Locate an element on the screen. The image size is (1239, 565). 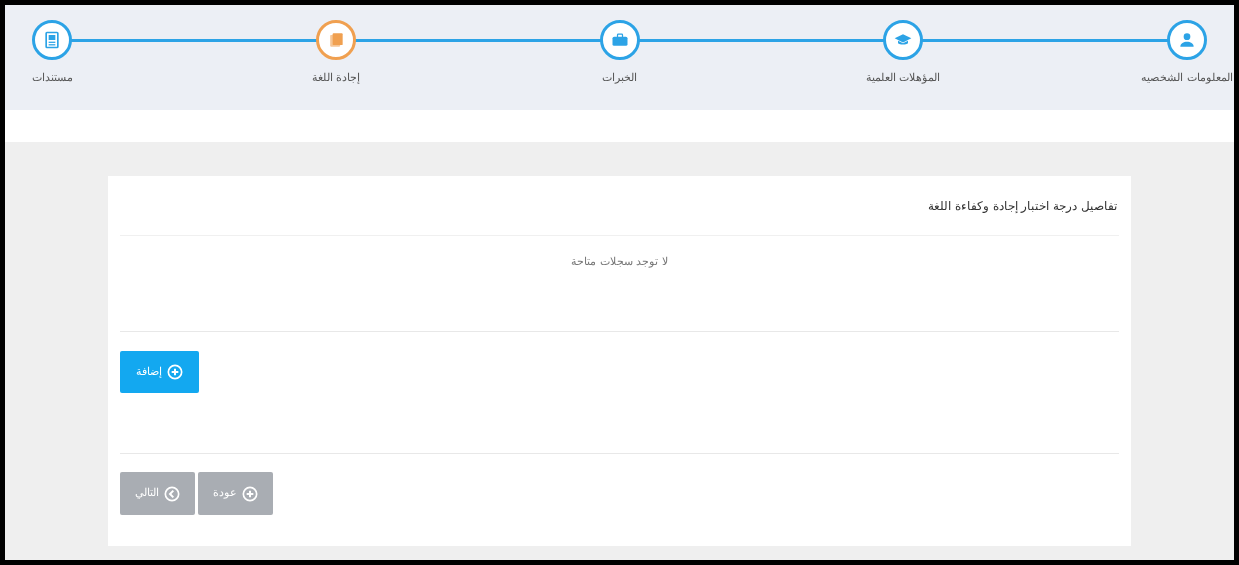
step-label: إجادة اللغة is located at coordinates (335, 78).